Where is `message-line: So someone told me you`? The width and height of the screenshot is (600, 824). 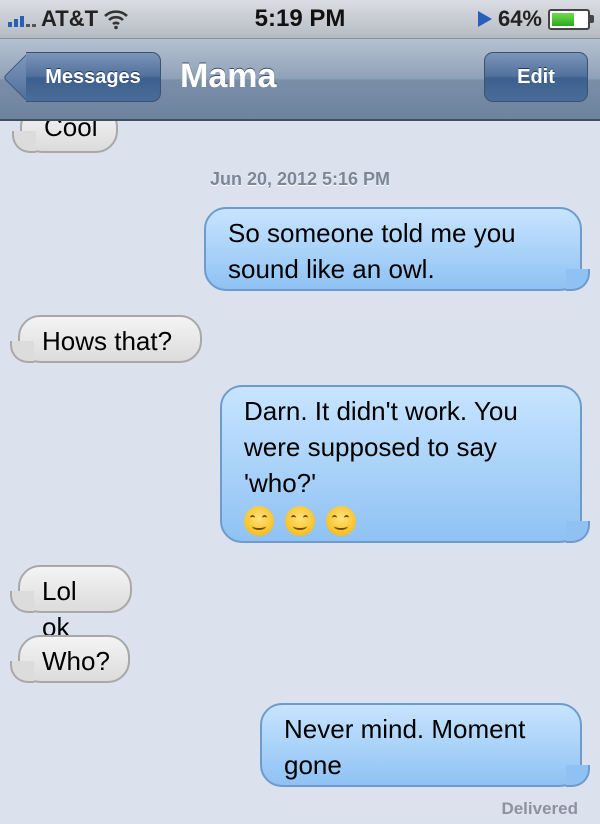
message-line: So someone told me you is located at coordinates (372, 233).